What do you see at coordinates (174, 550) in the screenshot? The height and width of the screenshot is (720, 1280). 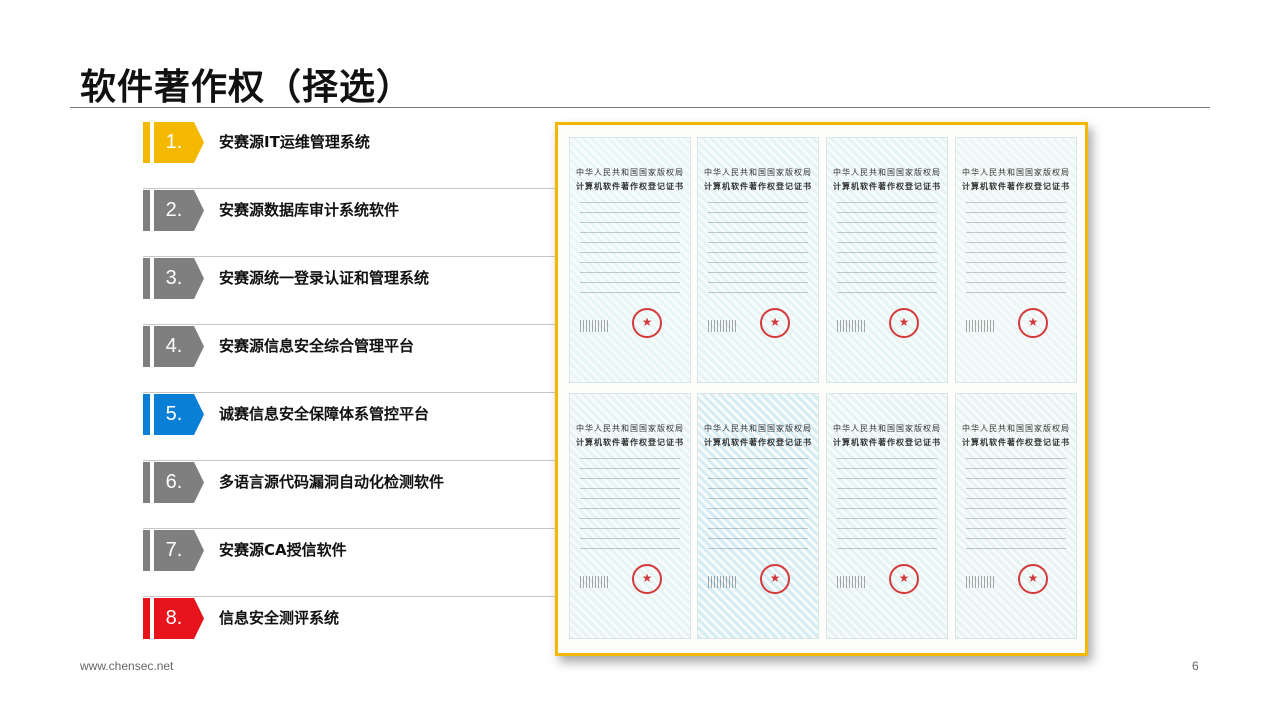 I see `item-number: 7.` at bounding box center [174, 550].